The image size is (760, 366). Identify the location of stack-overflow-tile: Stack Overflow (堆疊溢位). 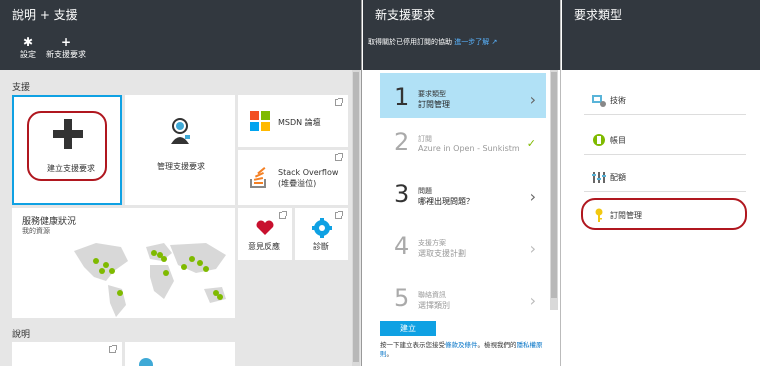
(293, 177).